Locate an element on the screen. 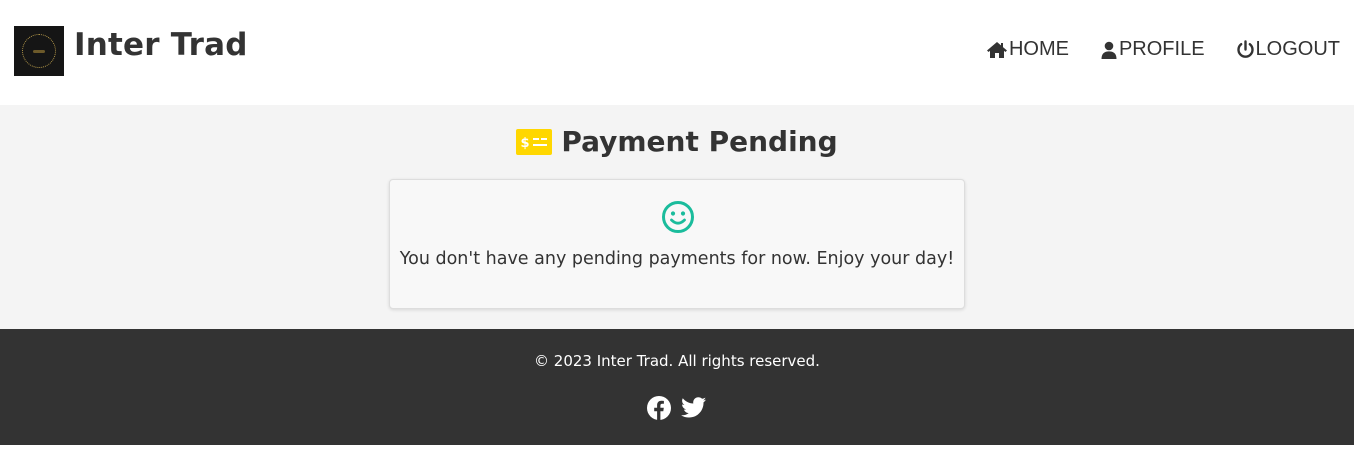 The width and height of the screenshot is (1354, 450). main-nav: HOME PROFILE LOGOUT is located at coordinates (1147, 49).